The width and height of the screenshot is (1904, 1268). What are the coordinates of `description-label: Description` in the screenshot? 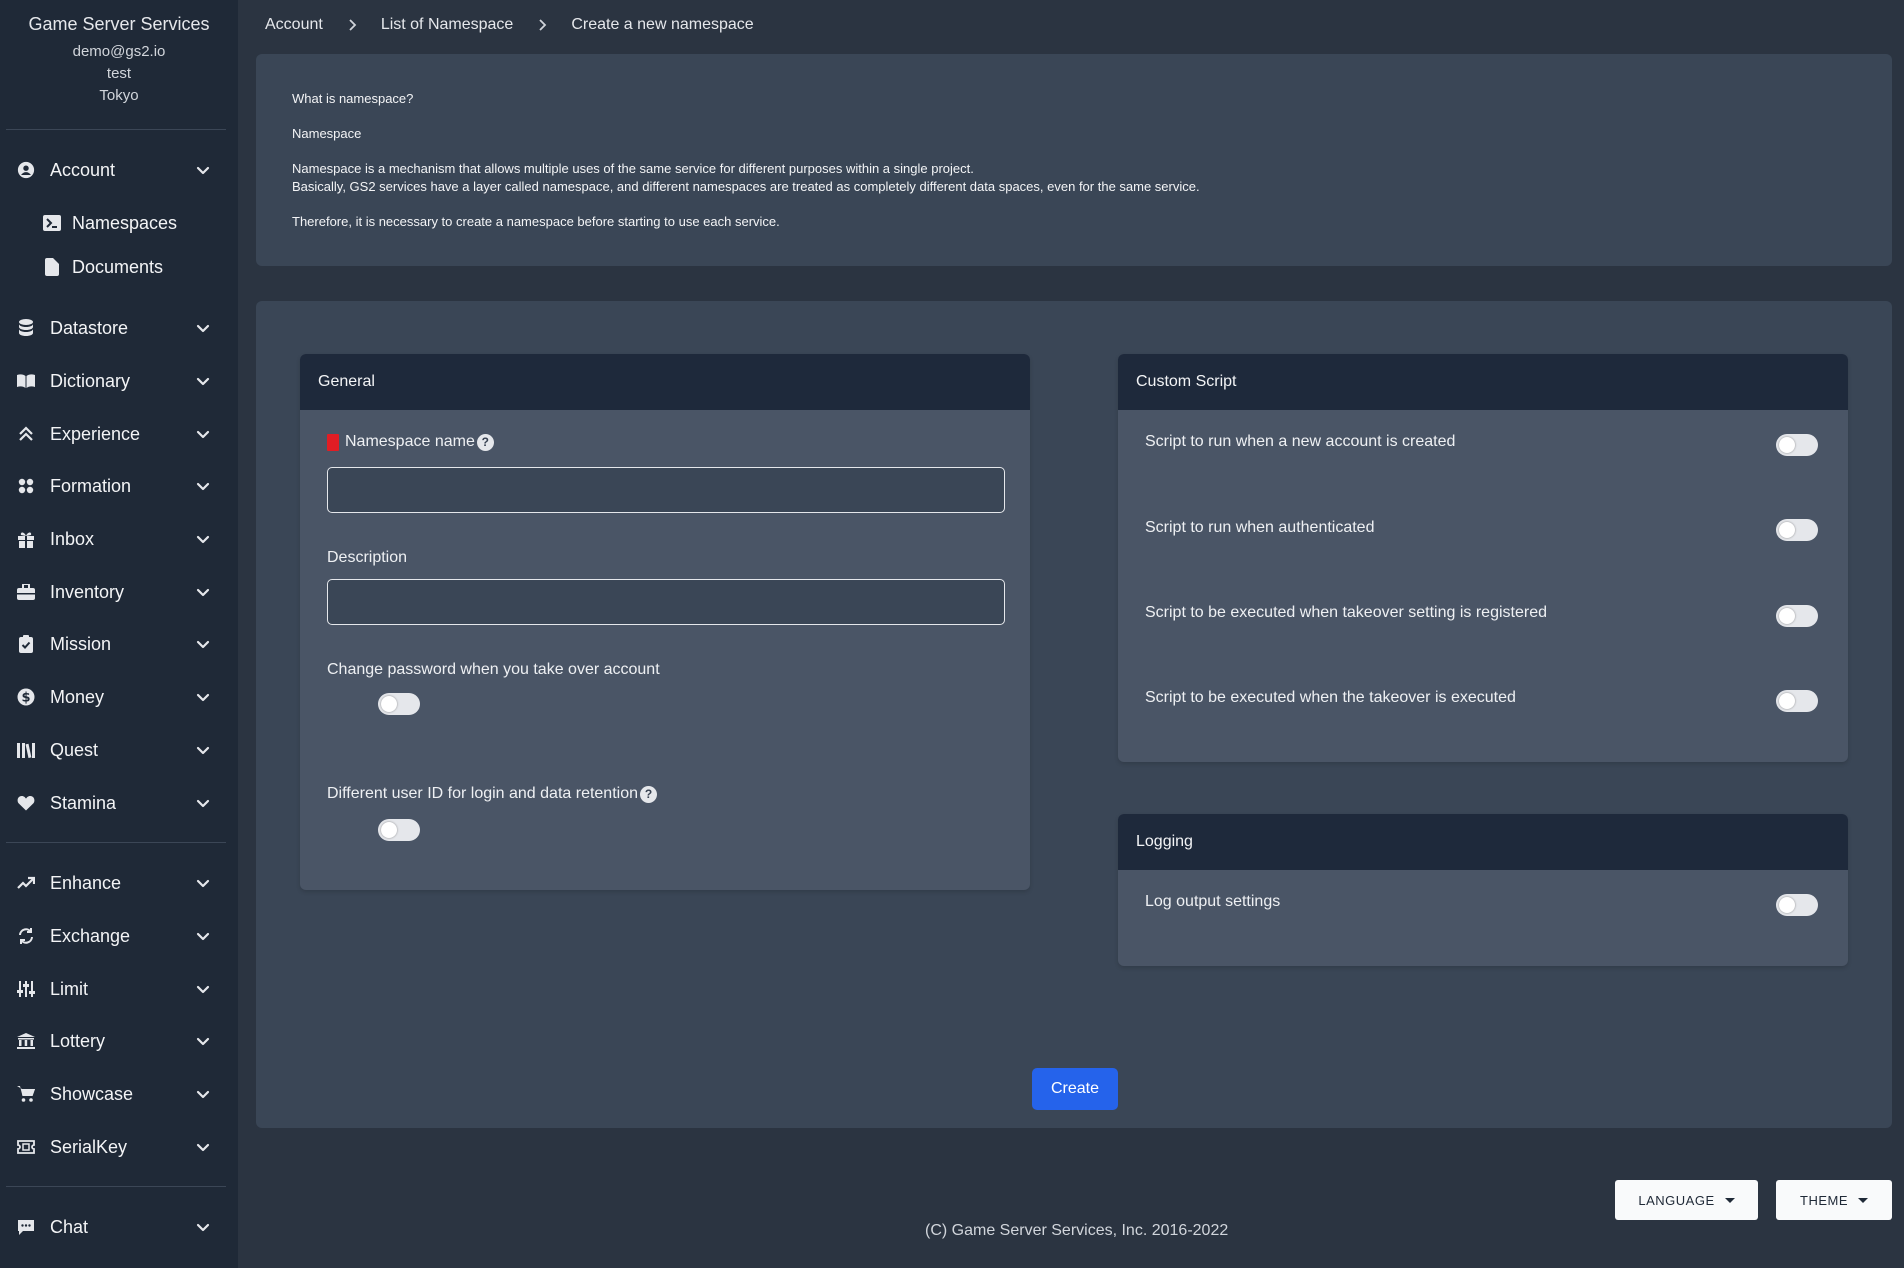 It's located at (367, 557).